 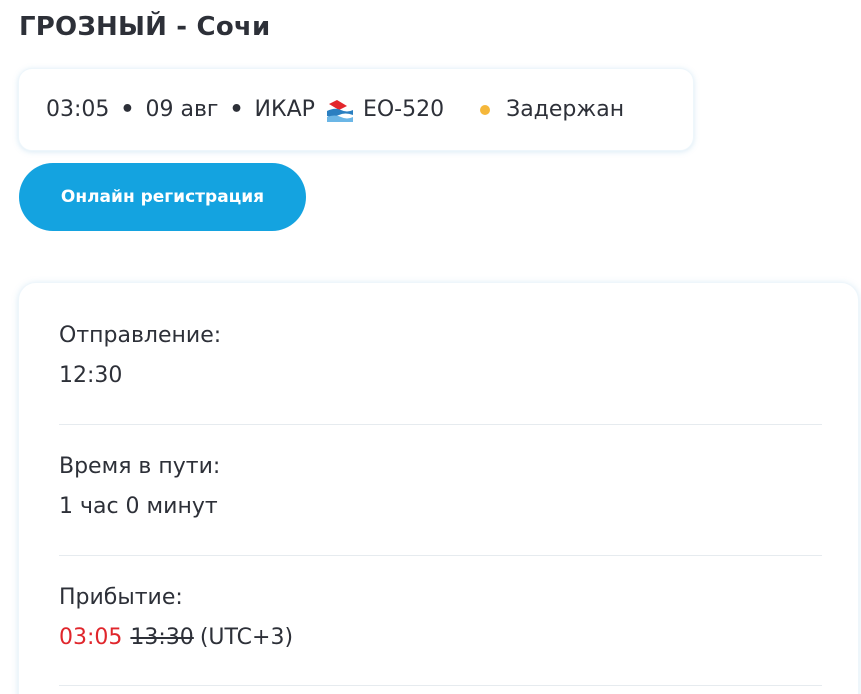 I want to click on flight-status: Задержан, so click(x=552, y=109).